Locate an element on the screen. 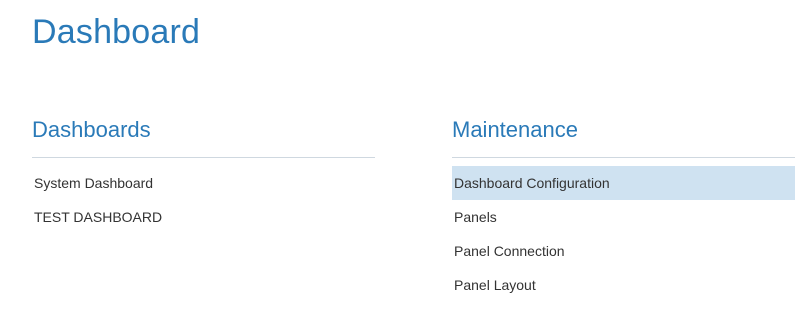 The height and width of the screenshot is (331, 795). maintenance-heading: Maintenance is located at coordinates (623, 135).